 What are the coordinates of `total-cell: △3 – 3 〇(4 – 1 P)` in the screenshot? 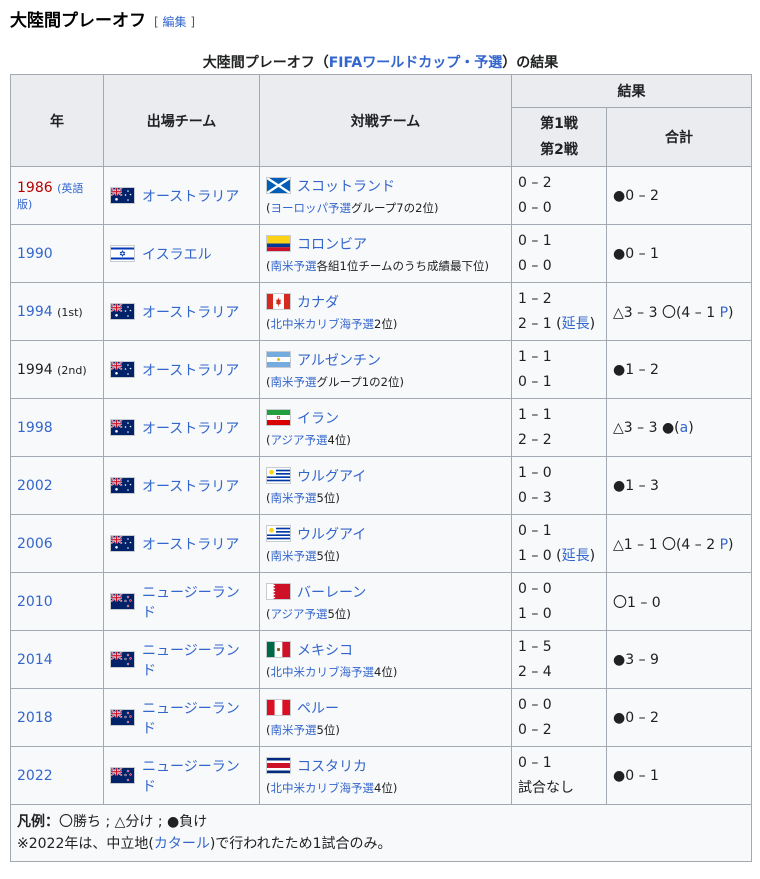 It's located at (679, 311).